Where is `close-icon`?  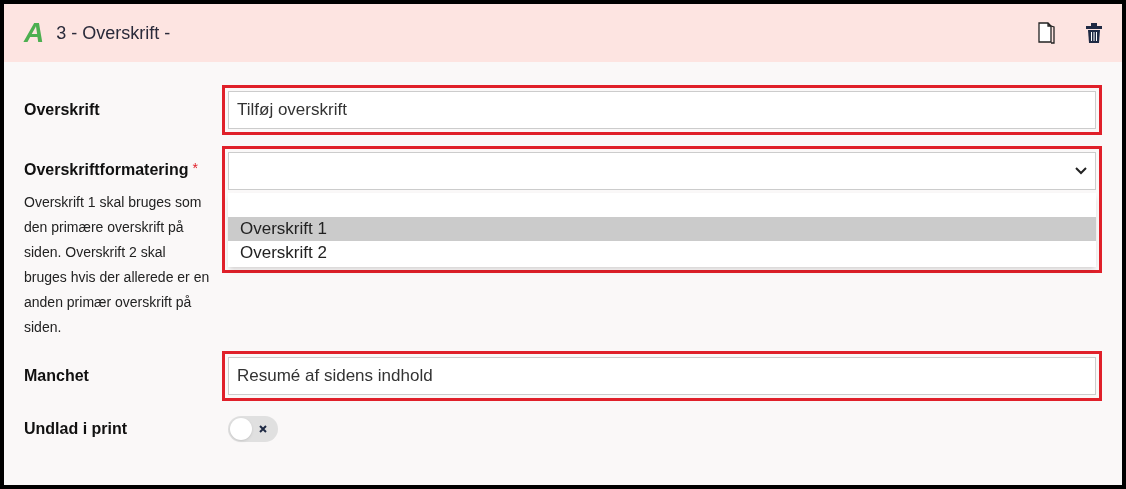 close-icon is located at coordinates (263, 429).